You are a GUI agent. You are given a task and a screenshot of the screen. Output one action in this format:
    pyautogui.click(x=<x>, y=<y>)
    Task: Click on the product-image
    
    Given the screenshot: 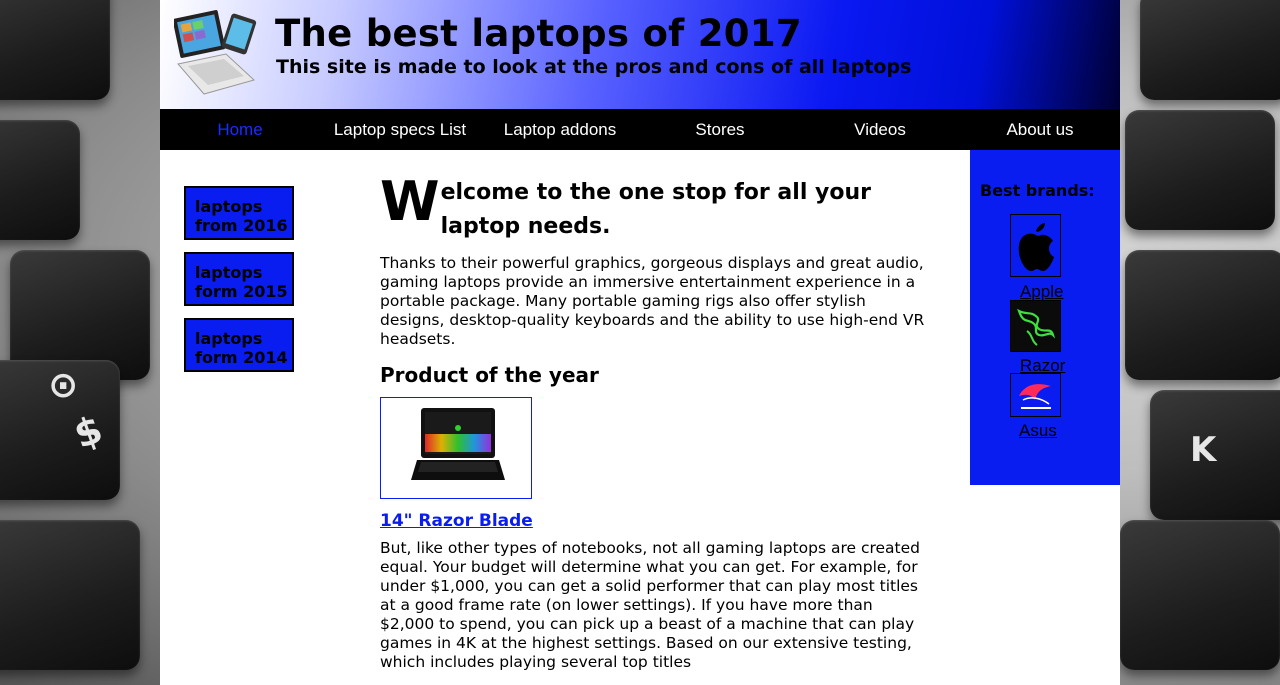 What is the action you would take?
    pyautogui.click(x=456, y=448)
    